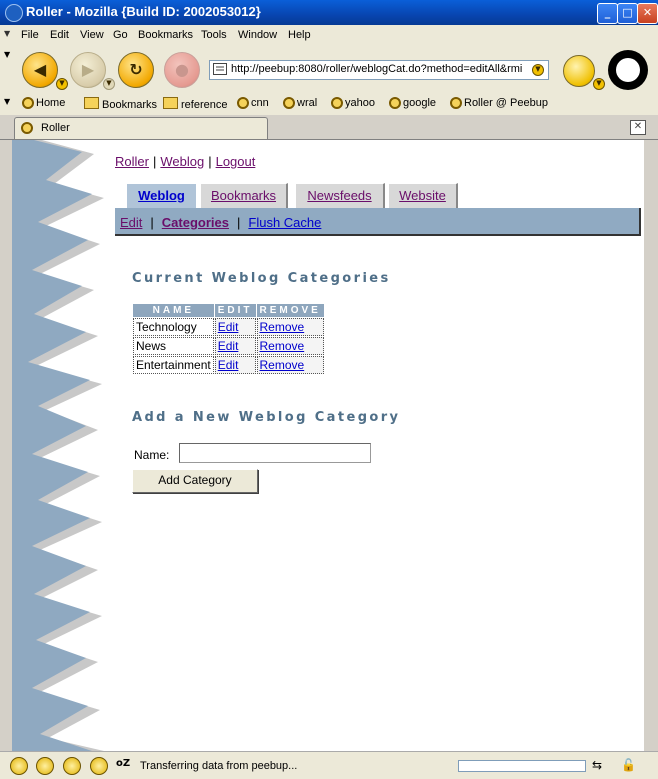 The width and height of the screenshot is (658, 779). I want to click on sidebar-decoration, so click(58, 445).